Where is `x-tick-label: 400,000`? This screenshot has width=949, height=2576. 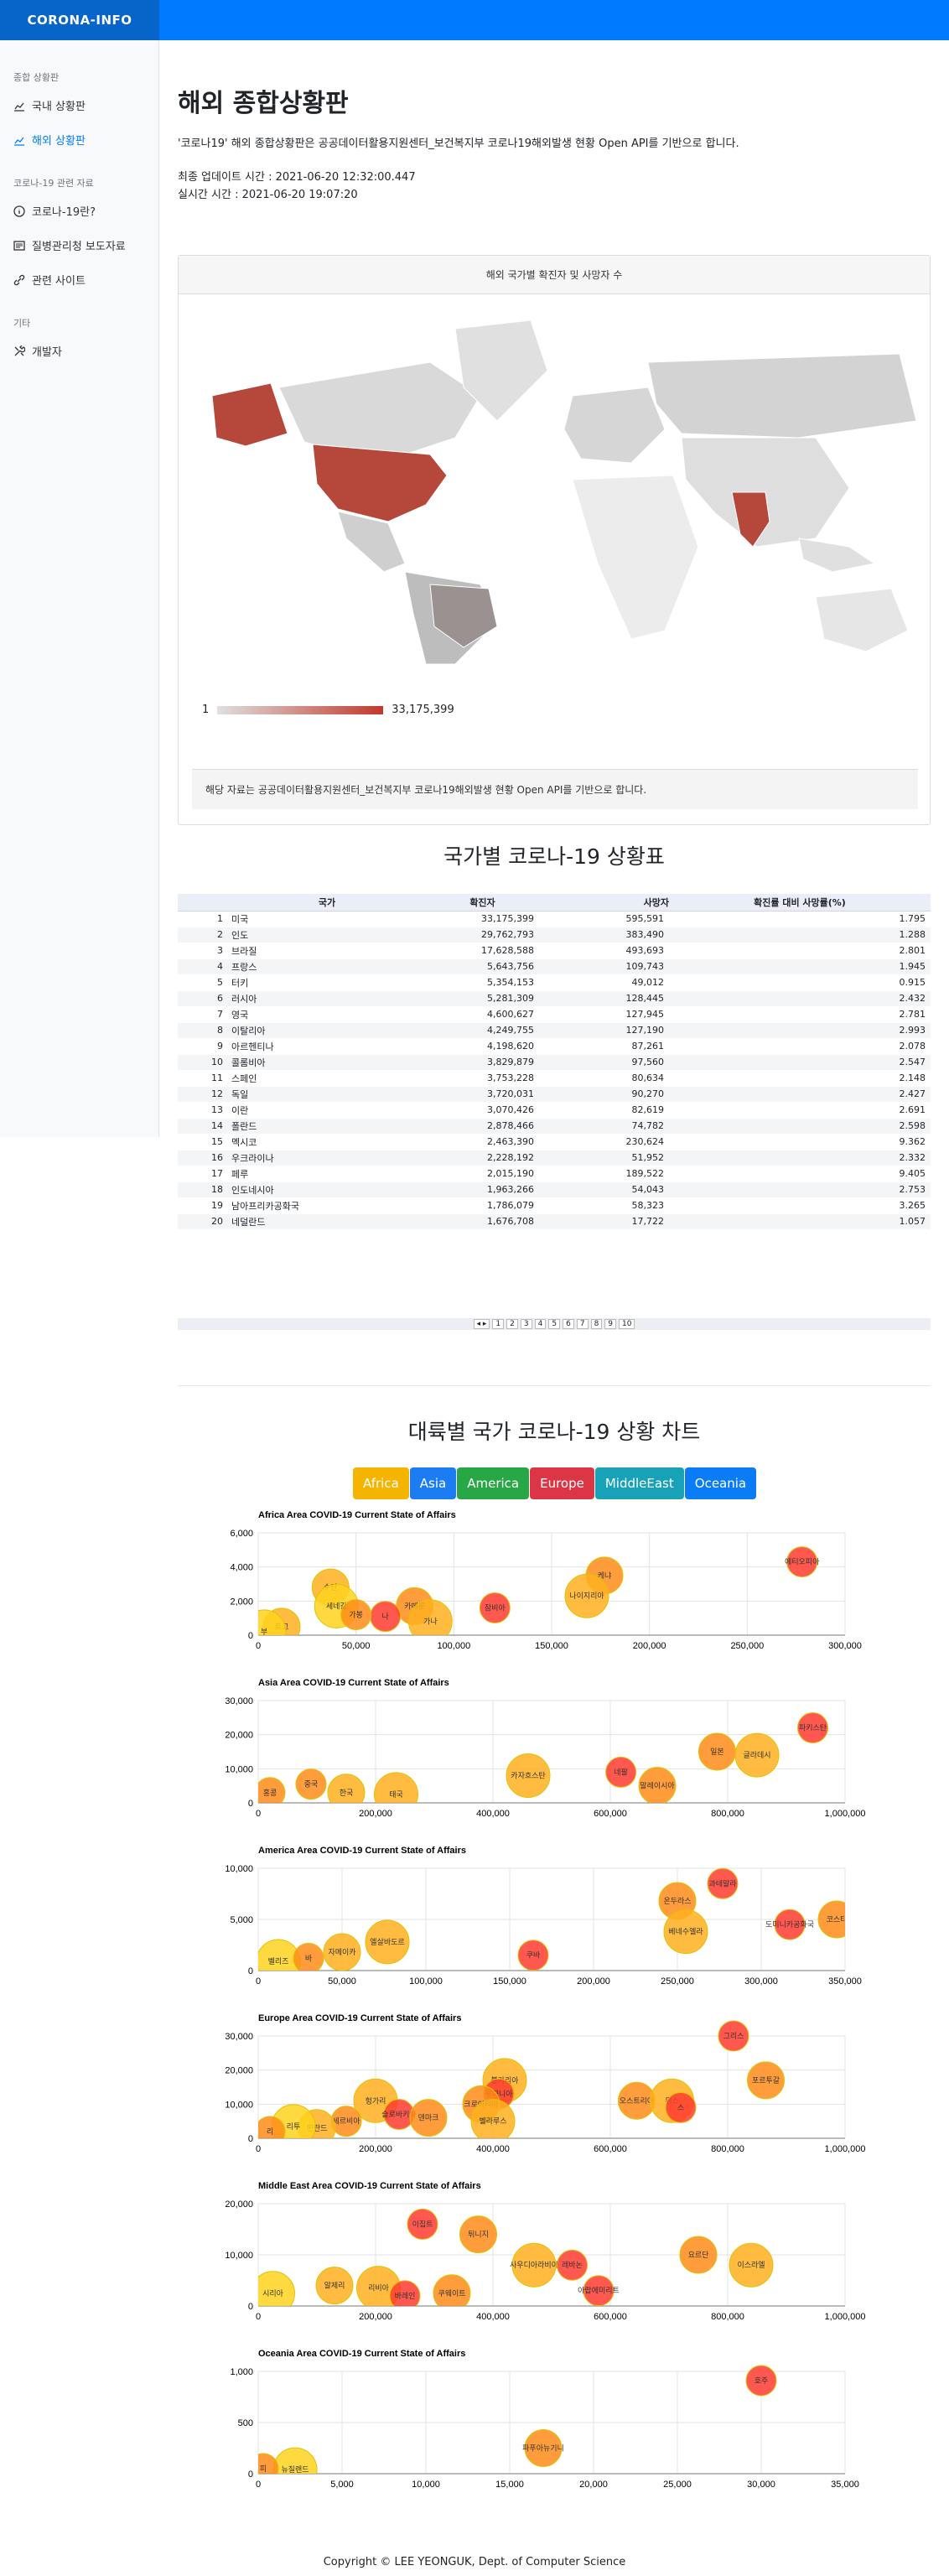
x-tick-label: 400,000 is located at coordinates (493, 2317).